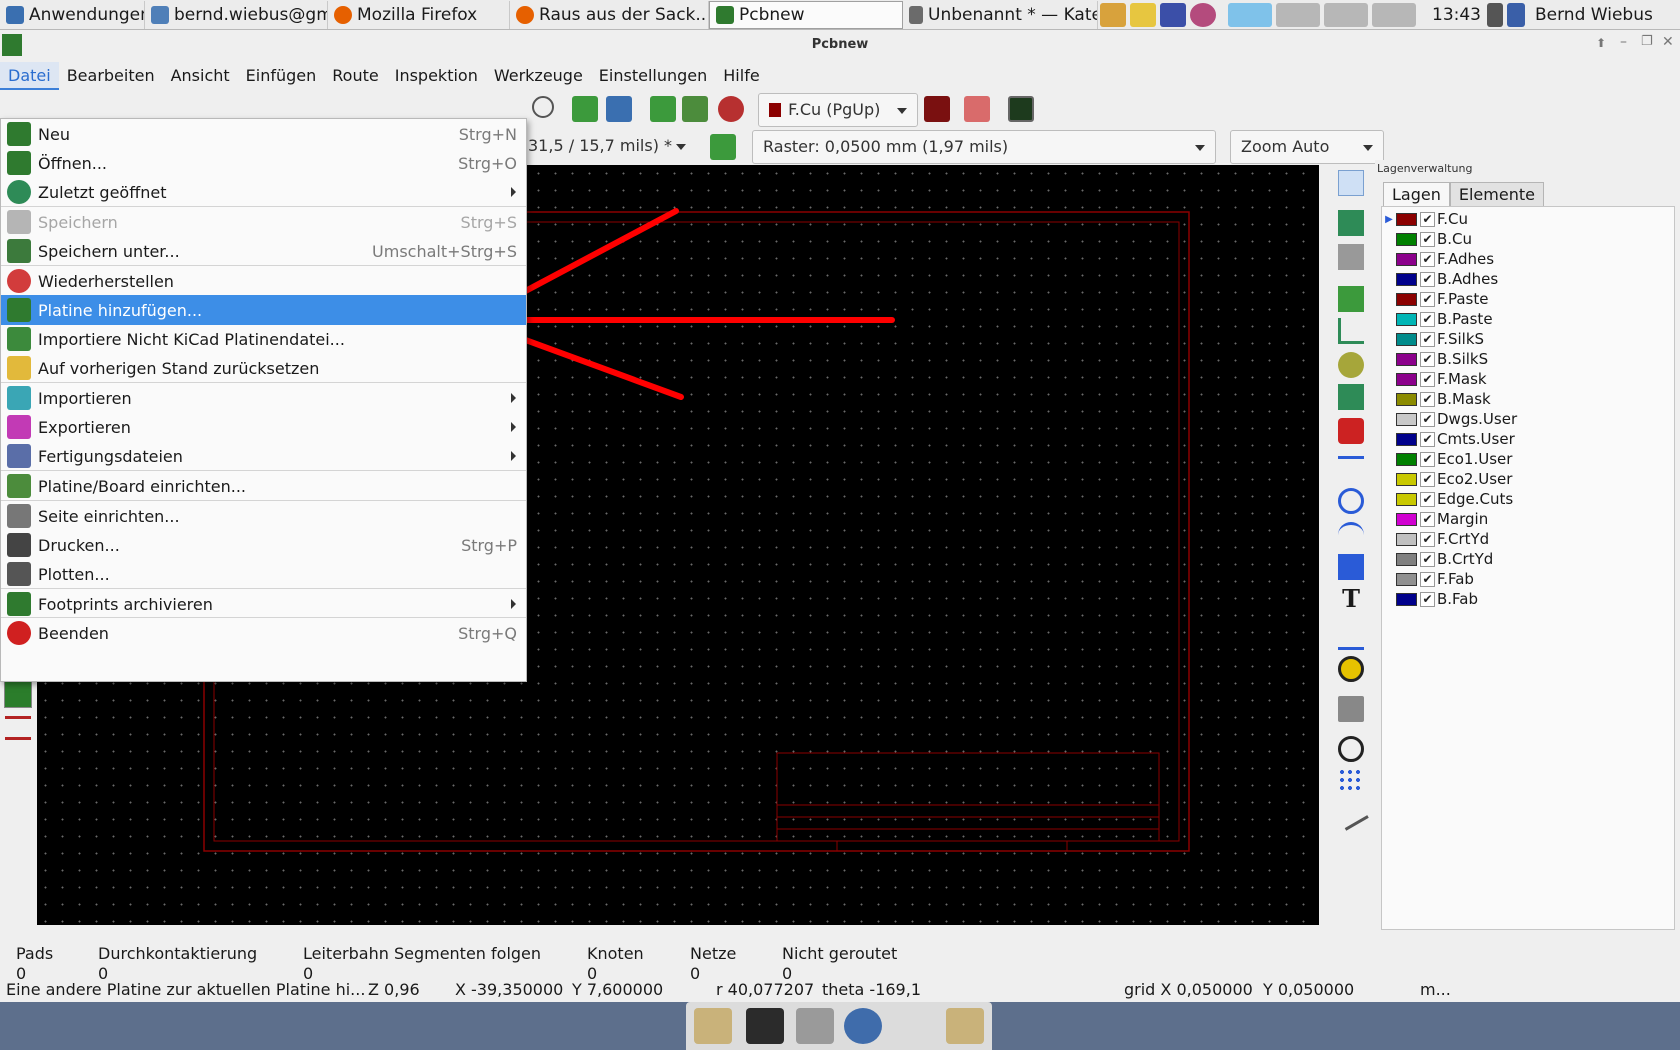 The height and width of the screenshot is (1050, 1680). I want to click on menu-hilfe: Hilfe, so click(741, 76).